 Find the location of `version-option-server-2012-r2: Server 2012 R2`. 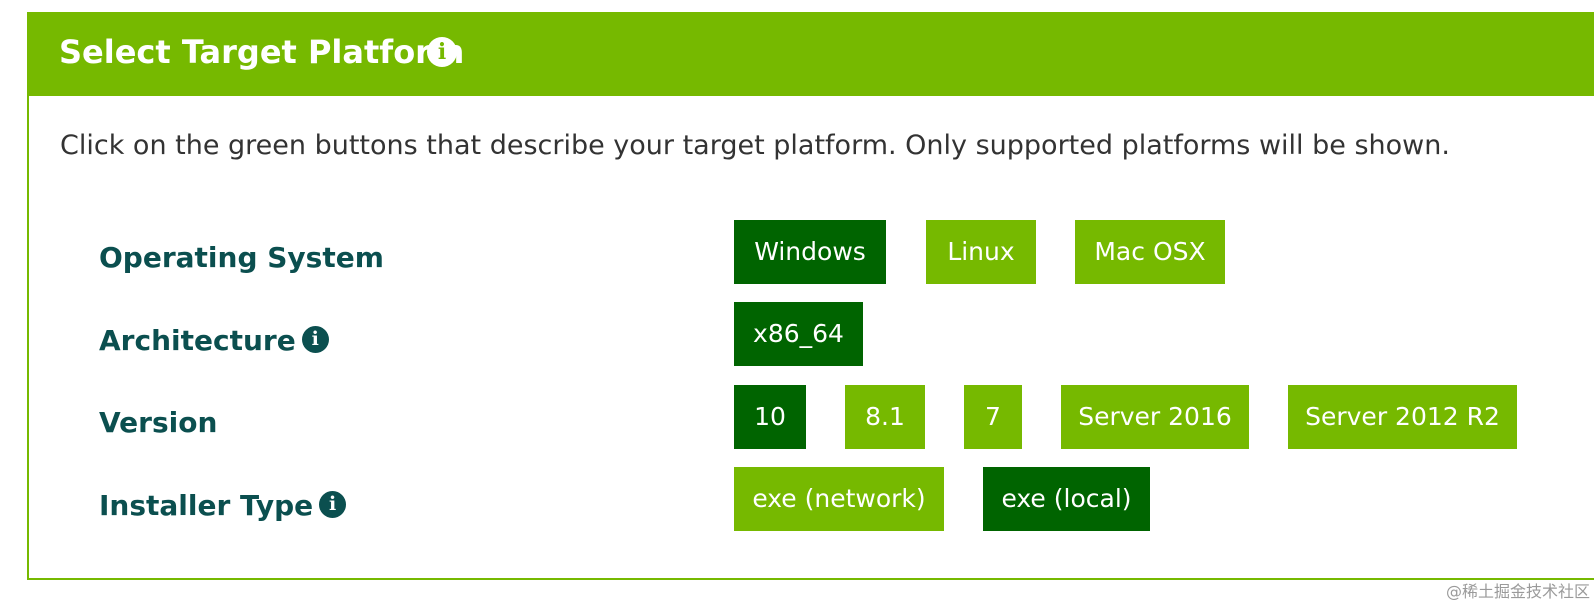

version-option-server-2012-r2: Server 2012 R2 is located at coordinates (1402, 417).